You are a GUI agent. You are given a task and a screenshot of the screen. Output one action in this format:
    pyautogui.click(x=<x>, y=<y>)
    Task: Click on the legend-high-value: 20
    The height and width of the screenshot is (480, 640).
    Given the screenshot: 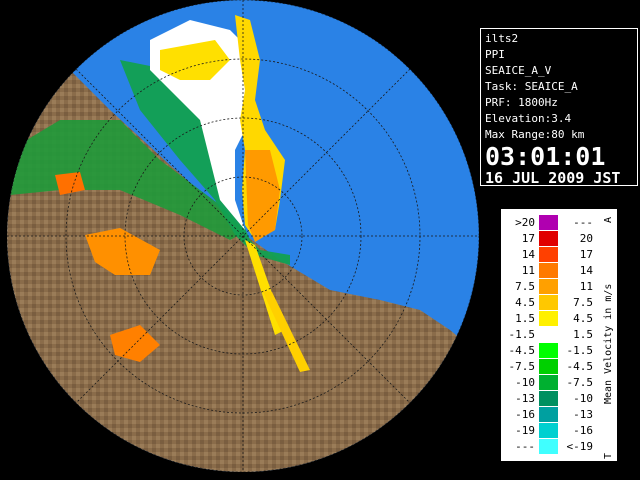 What is the action you would take?
    pyautogui.click(x=586, y=238)
    